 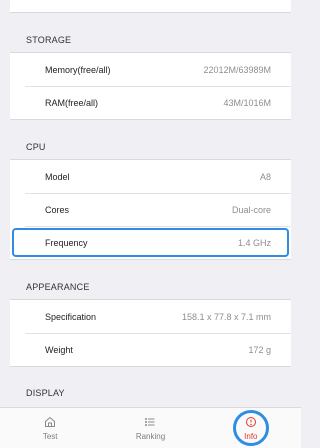 I want to click on appearance-section-header: APPEARANCE, so click(x=58, y=287).